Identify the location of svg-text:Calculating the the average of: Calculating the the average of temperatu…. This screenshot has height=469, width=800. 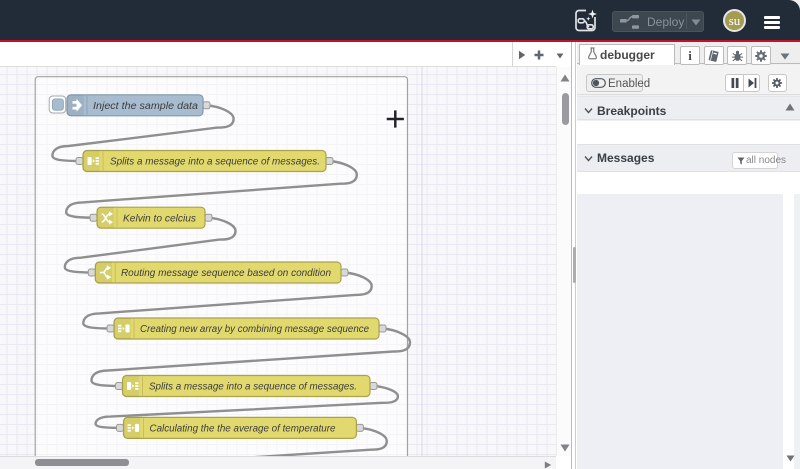
(243, 428).